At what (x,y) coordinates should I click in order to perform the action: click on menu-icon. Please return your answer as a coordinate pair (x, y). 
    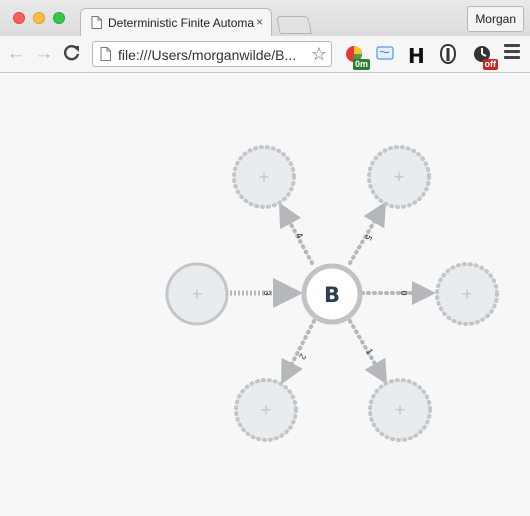
    Looking at the image, I should click on (512, 53).